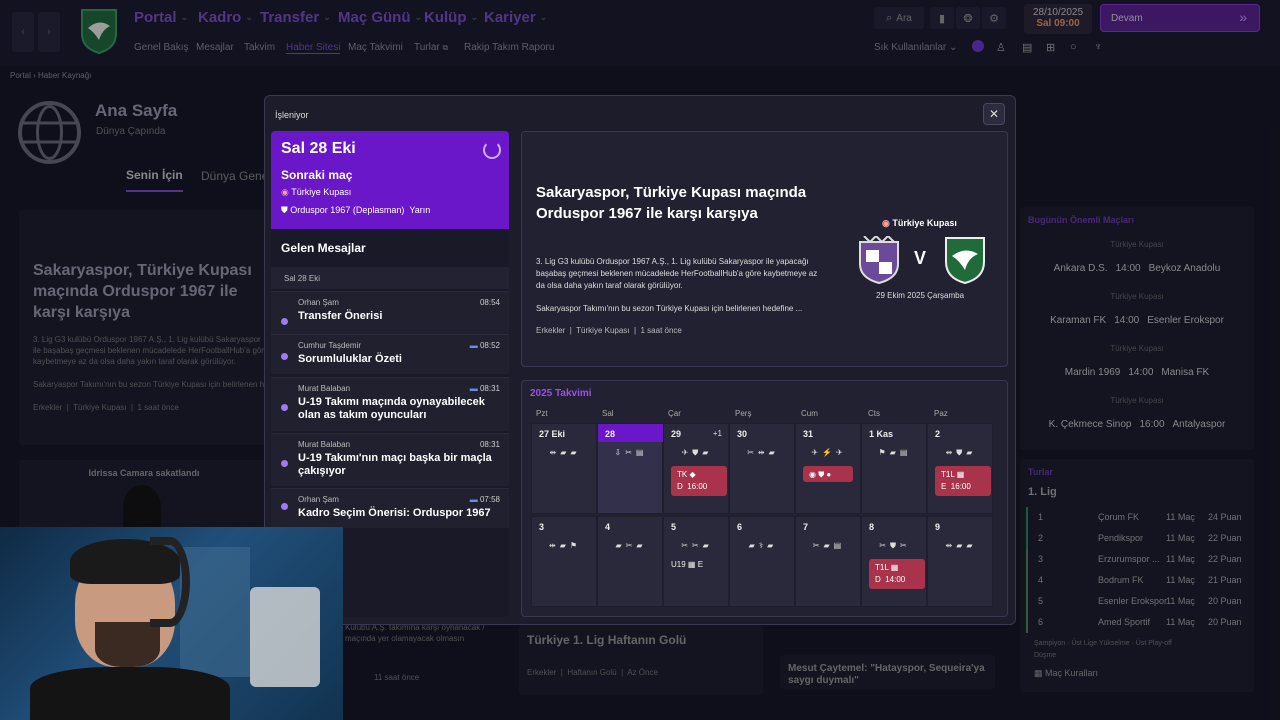 The image size is (1280, 720). I want to click on training-icons: ✂⇹▰, so click(763, 452).